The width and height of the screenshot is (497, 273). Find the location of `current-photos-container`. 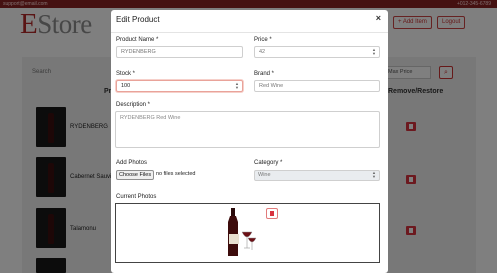

current-photos-container is located at coordinates (247, 233).